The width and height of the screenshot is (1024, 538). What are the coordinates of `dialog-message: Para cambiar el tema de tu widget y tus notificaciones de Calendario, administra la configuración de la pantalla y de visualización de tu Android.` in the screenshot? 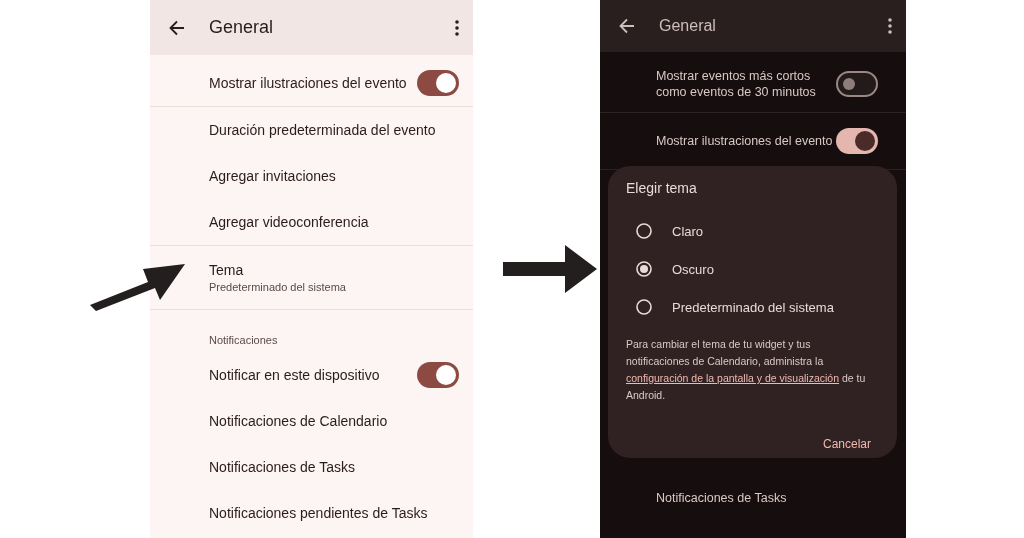 It's located at (746, 370).